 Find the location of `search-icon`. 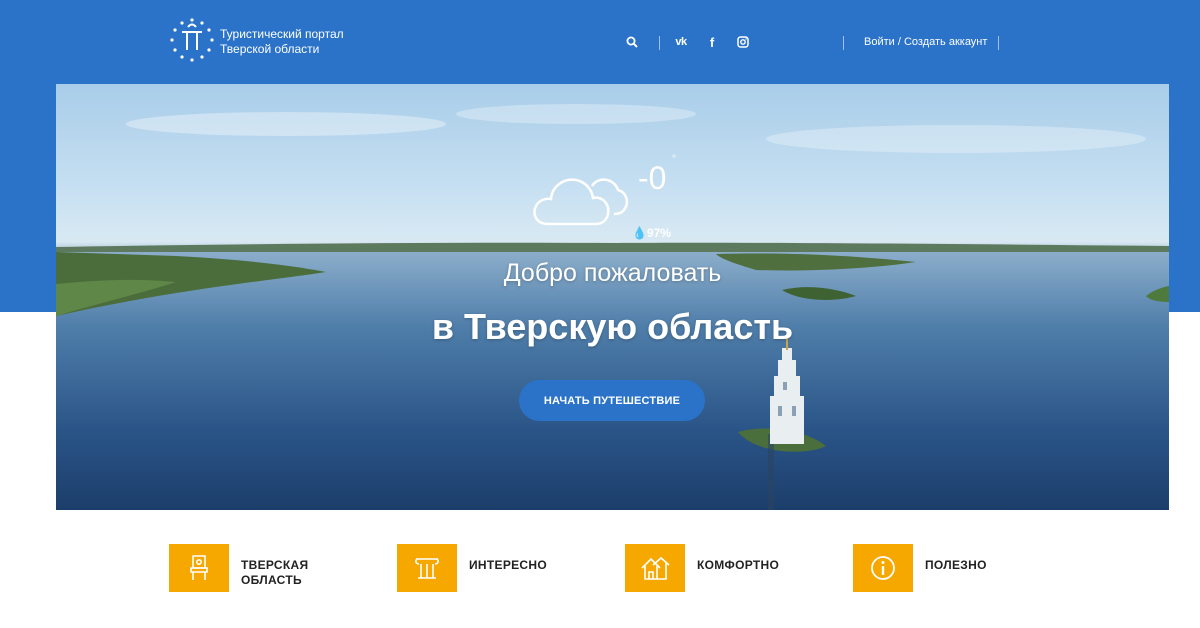

search-icon is located at coordinates (632, 42).